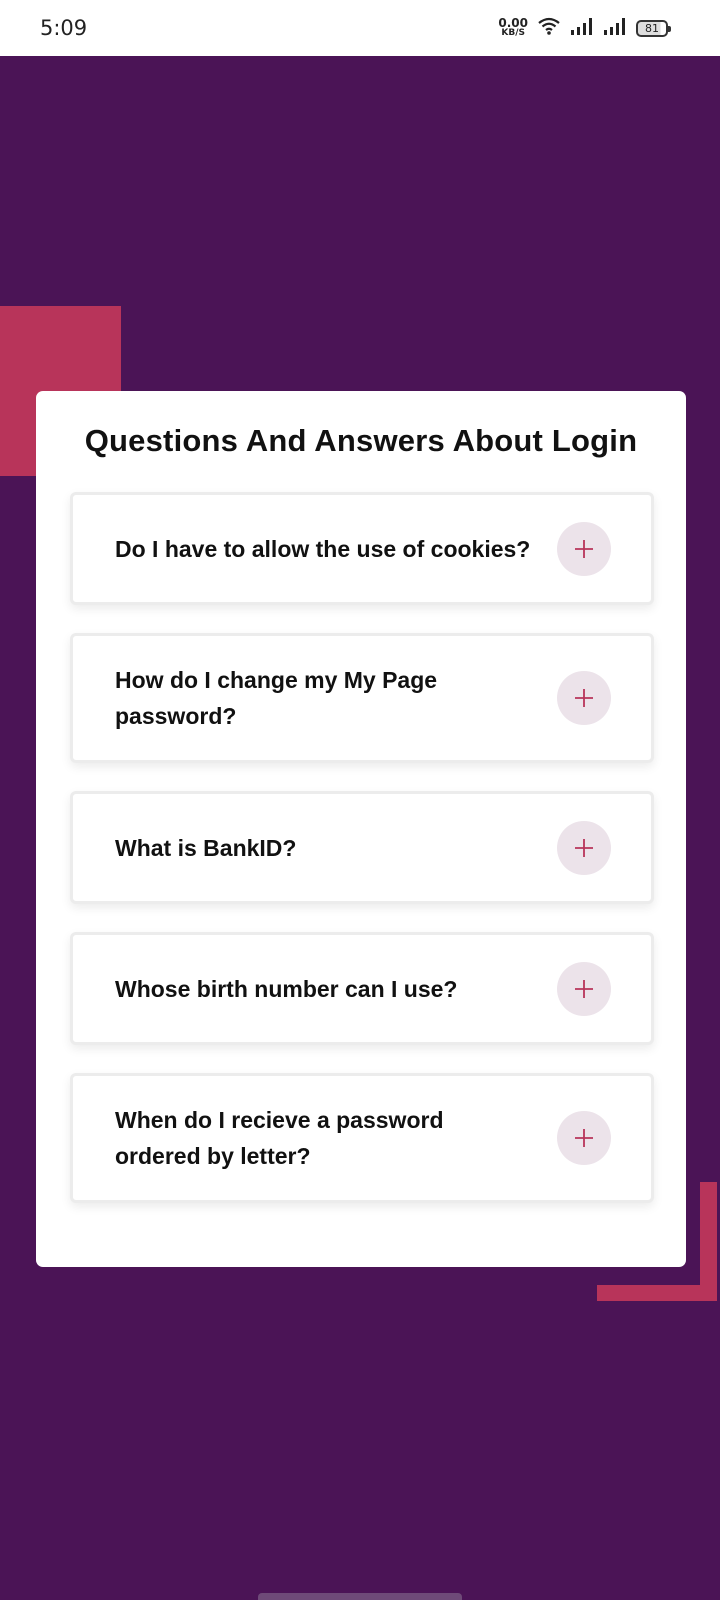  Describe the element at coordinates (361, 440) in the screenshot. I see `page-title: Questions And Answers About Login` at that location.